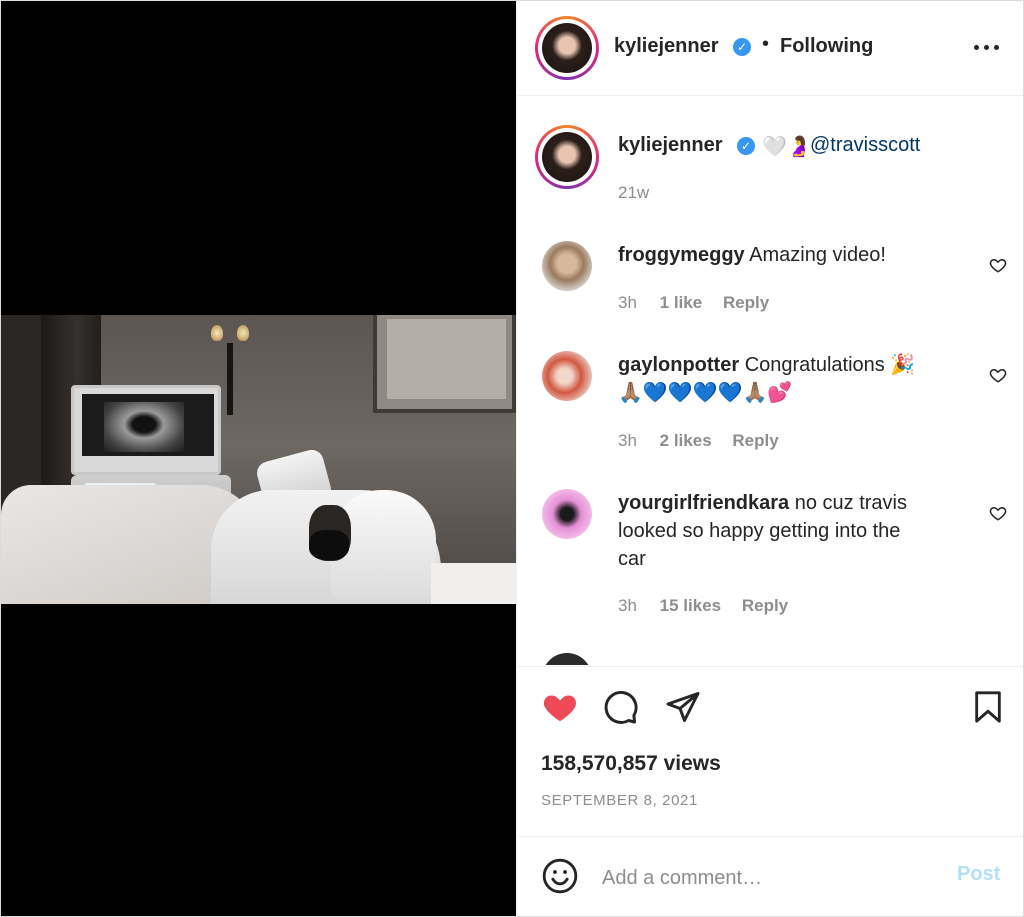 The width and height of the screenshot is (1024, 917). Describe the element at coordinates (817, 255) in the screenshot. I see `comment-text: Amazing video!` at that location.